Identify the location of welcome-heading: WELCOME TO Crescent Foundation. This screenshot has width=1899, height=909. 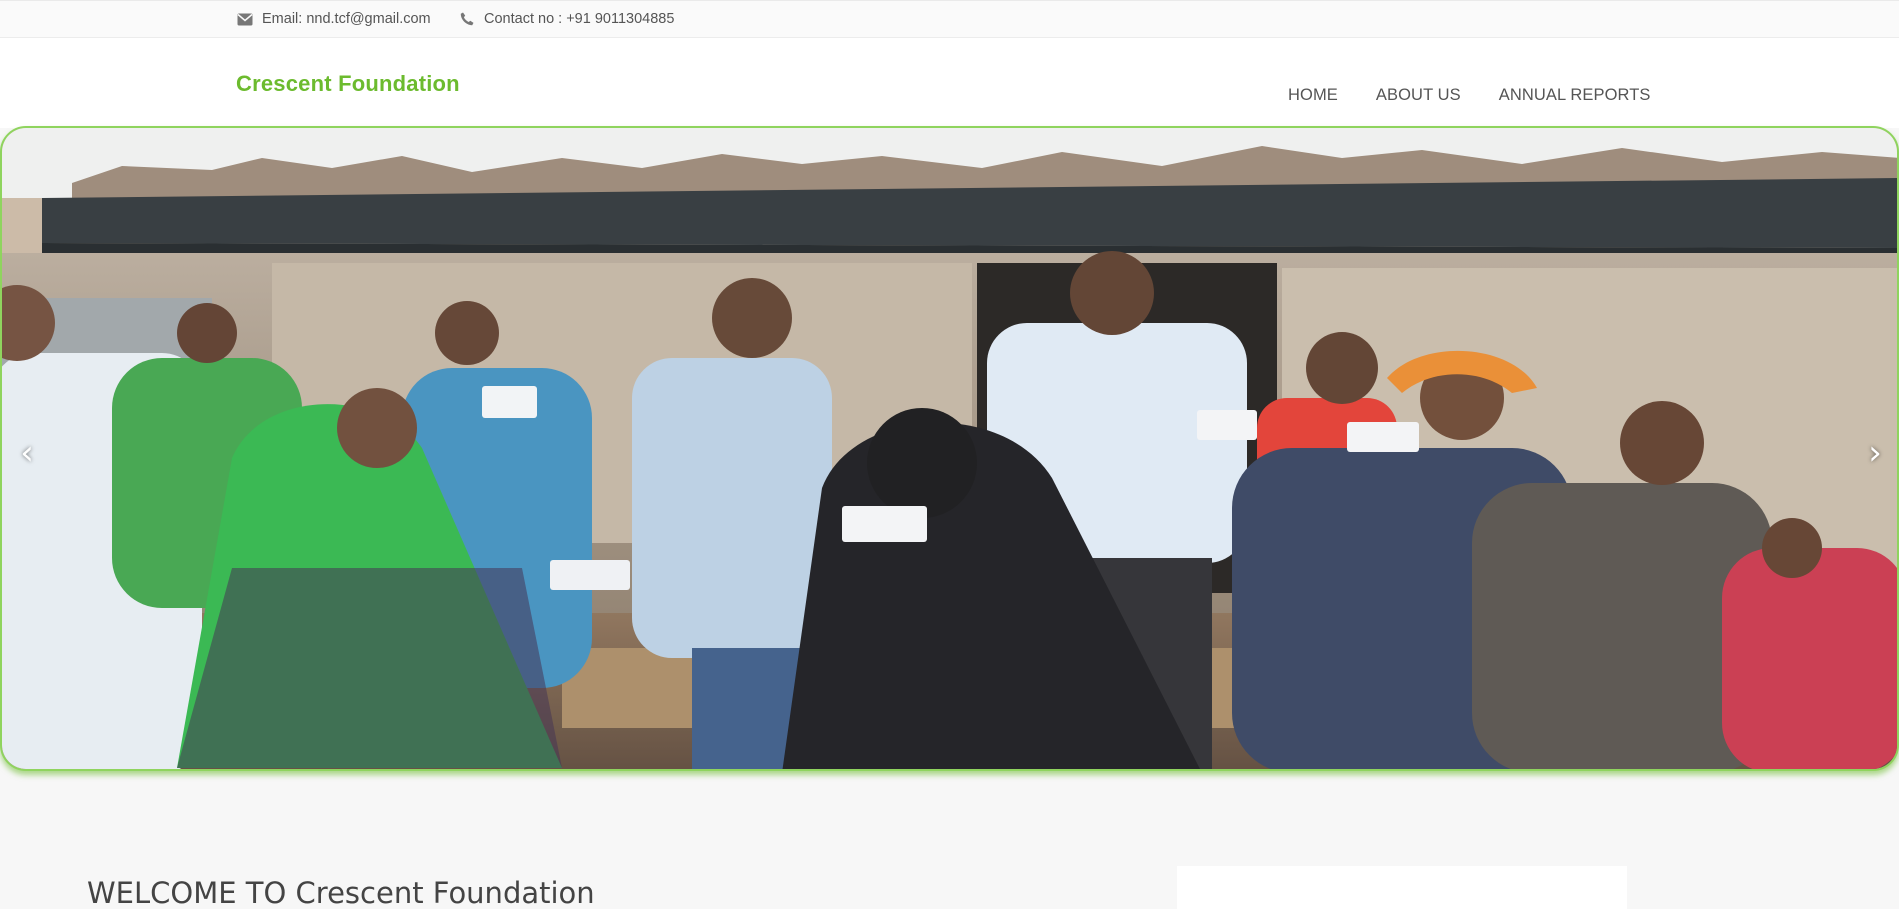
(341, 892).